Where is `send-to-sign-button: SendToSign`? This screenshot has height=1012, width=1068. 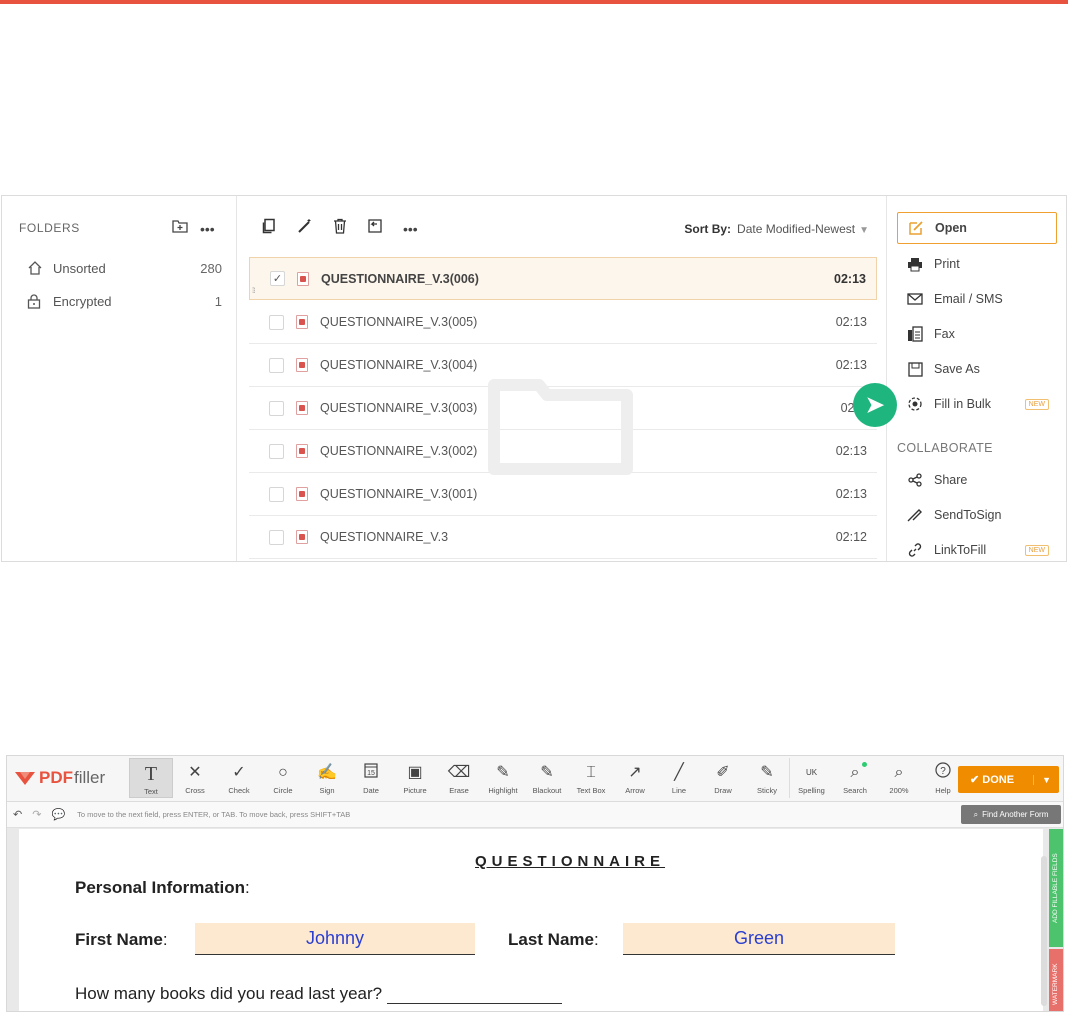 send-to-sign-button: SendToSign is located at coordinates (977, 515).